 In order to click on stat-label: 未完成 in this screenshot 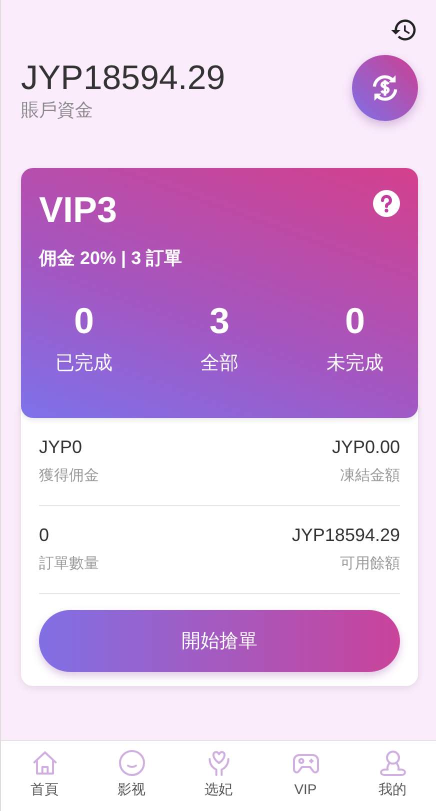, I will do `click(355, 364)`.